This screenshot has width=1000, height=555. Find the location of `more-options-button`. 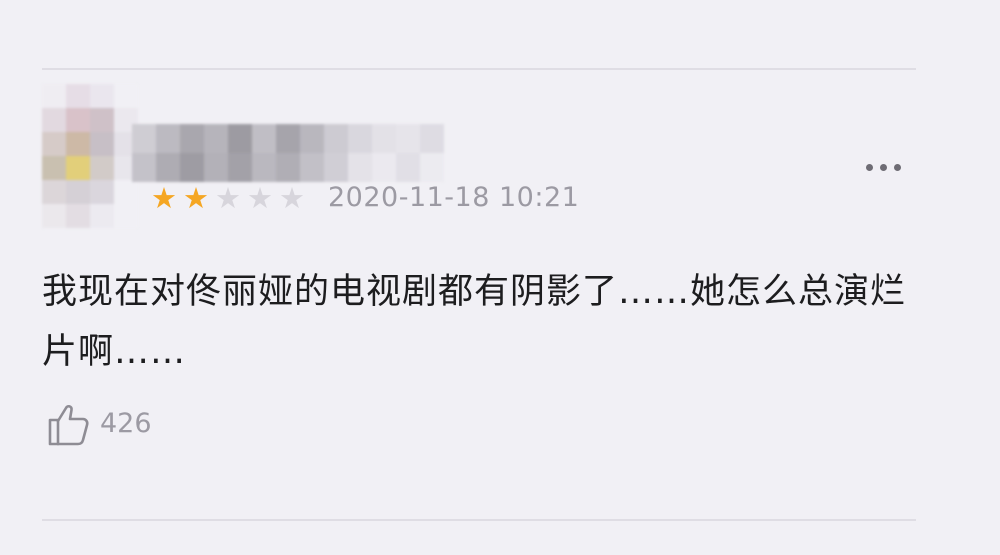

more-options-button is located at coordinates (883, 167).